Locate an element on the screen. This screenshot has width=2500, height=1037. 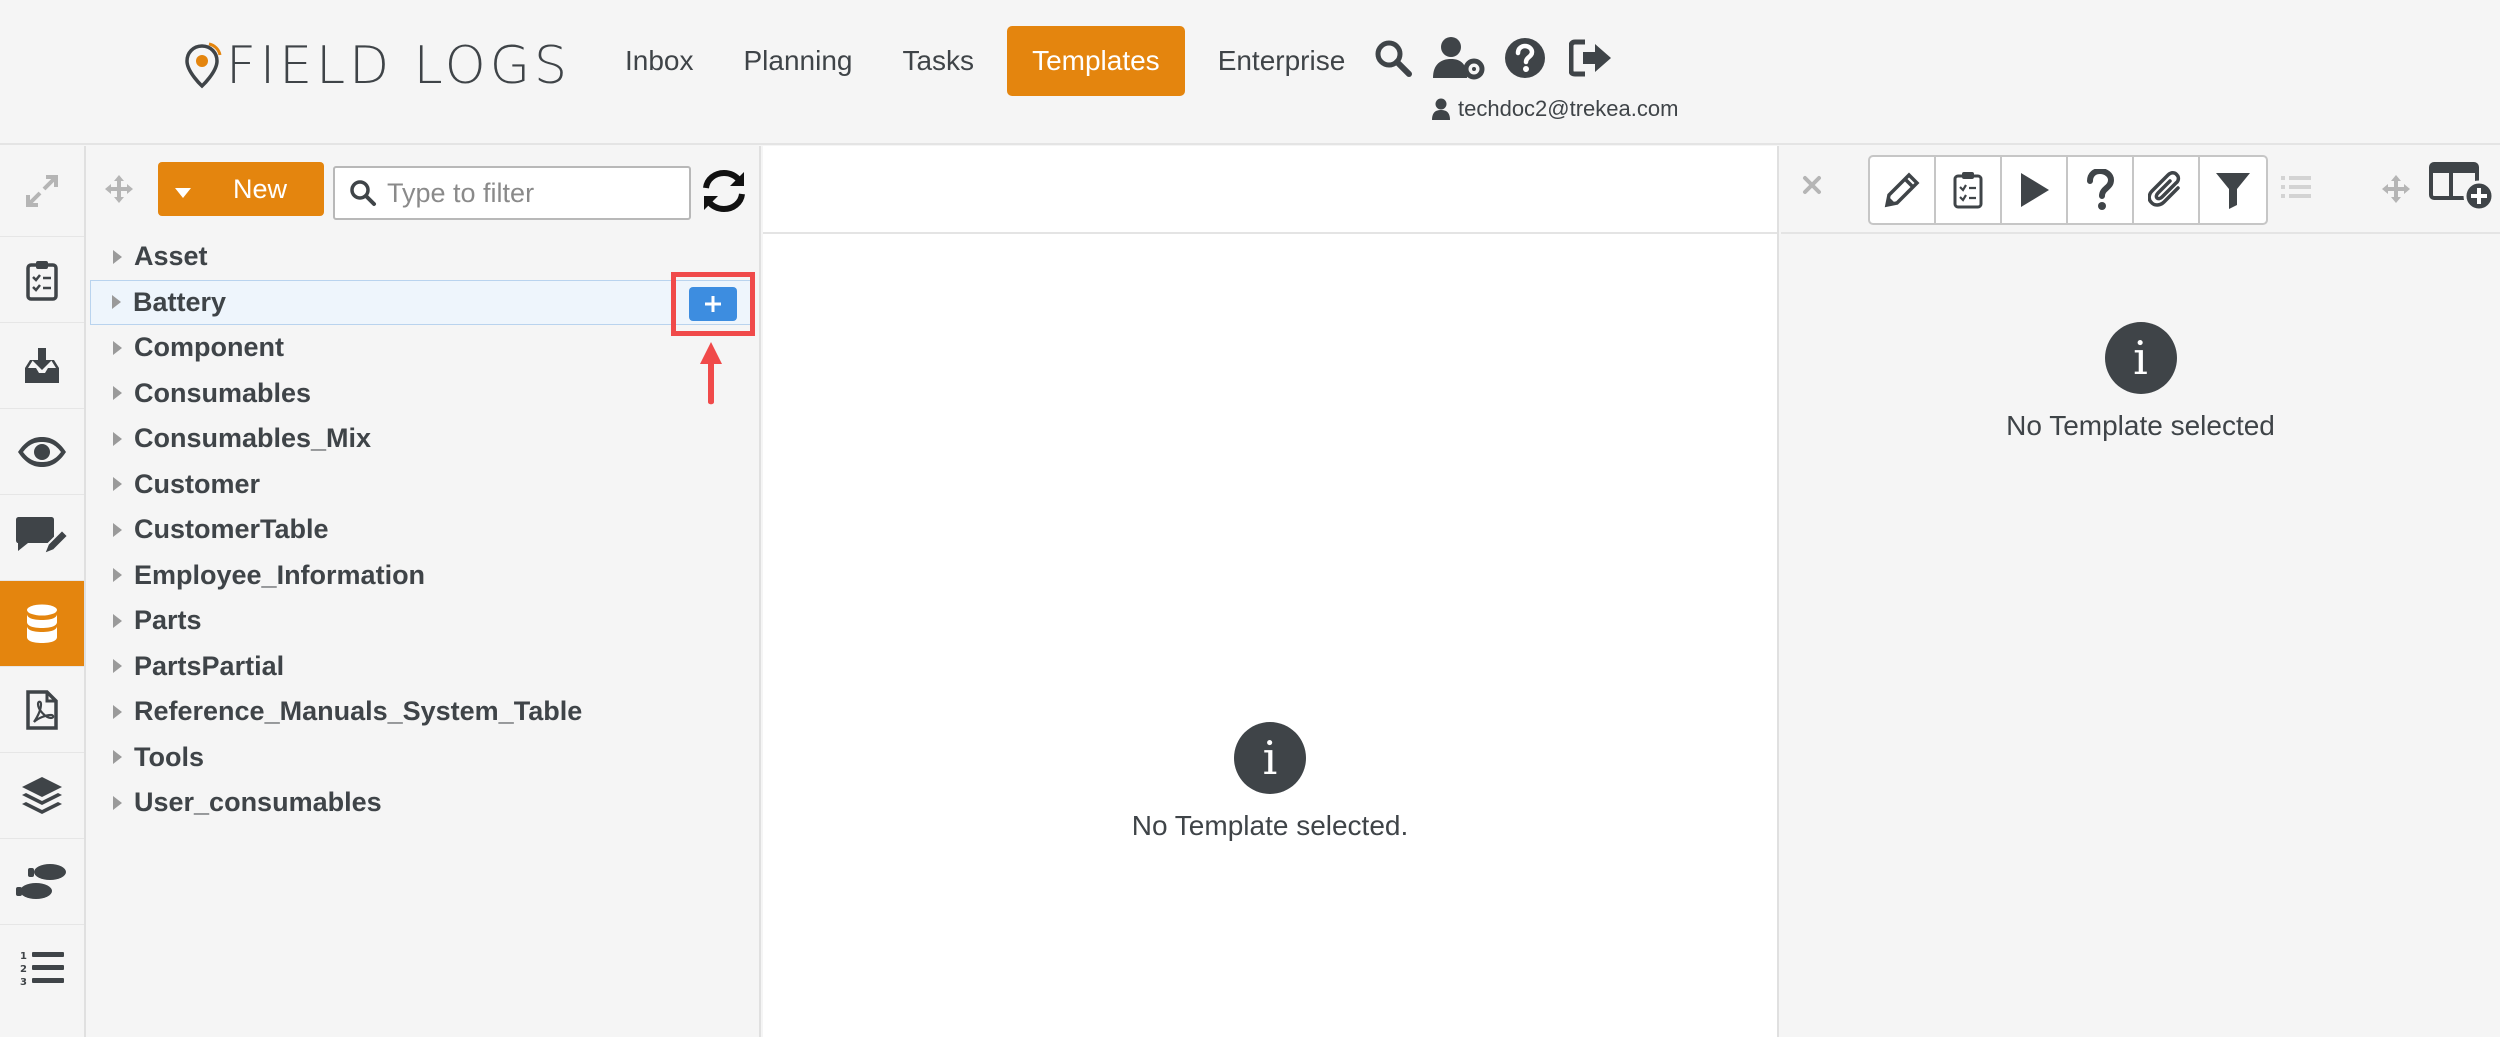
pdf-file-icon is located at coordinates (42, 709).